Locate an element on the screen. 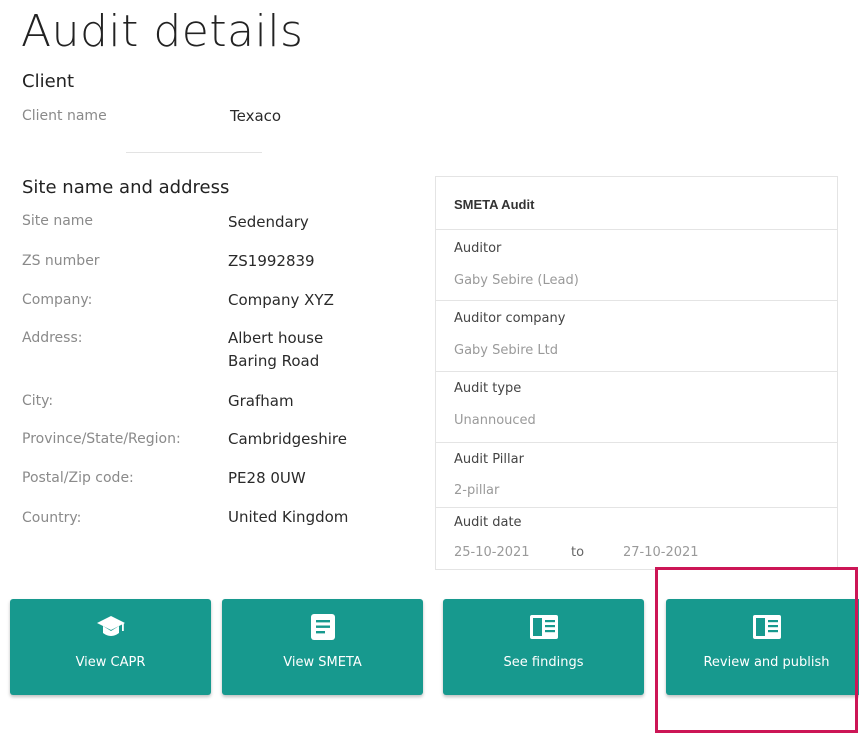 The image size is (859, 734). company-value: Company XYZ is located at coordinates (281, 300).